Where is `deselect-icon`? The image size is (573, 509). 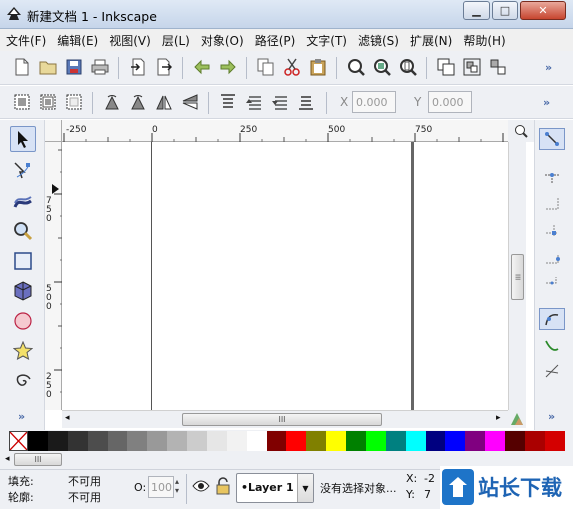 deselect-icon is located at coordinates (74, 102).